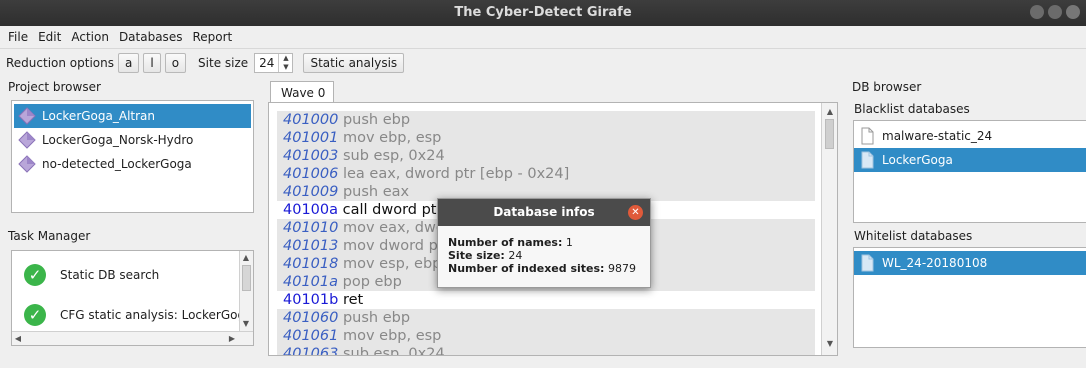 The image size is (1086, 368). I want to click on close-button, so click(1073, 12).